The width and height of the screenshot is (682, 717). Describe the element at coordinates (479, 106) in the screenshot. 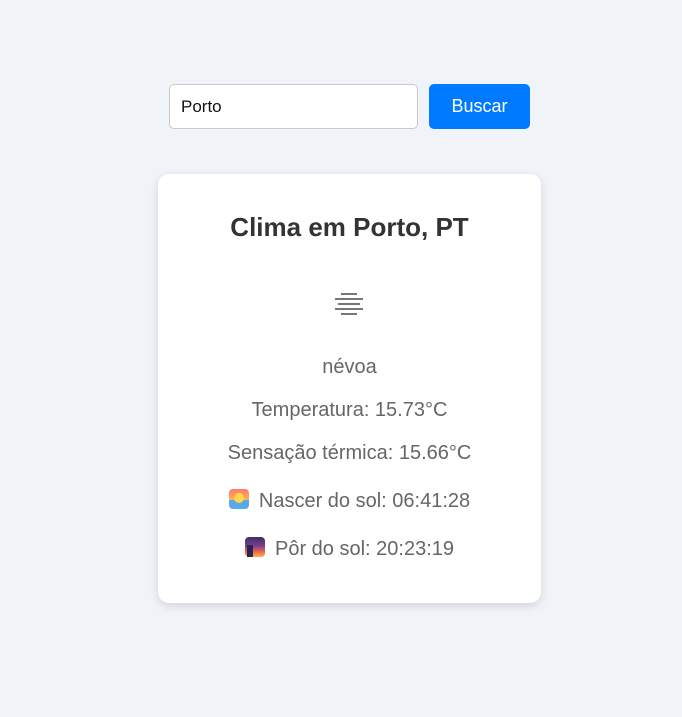

I see `search-button: Buscar` at that location.